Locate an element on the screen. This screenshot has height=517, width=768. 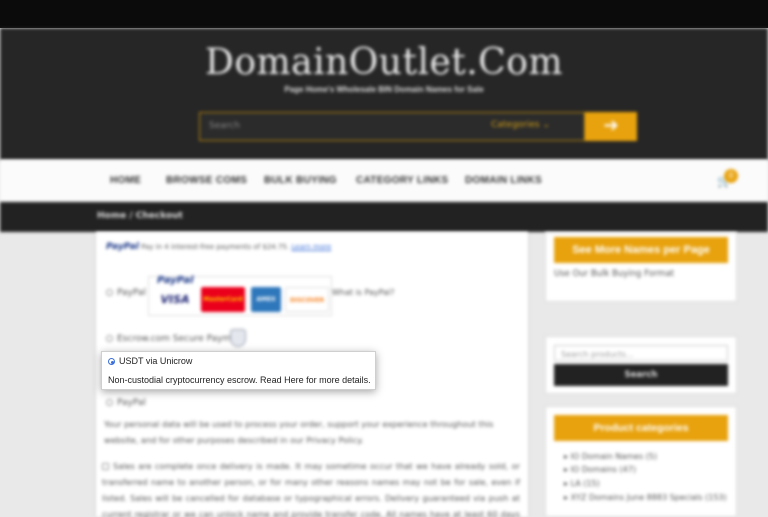
category-label: XYZ Domains June 8883 Specials (153) is located at coordinates (648, 497).